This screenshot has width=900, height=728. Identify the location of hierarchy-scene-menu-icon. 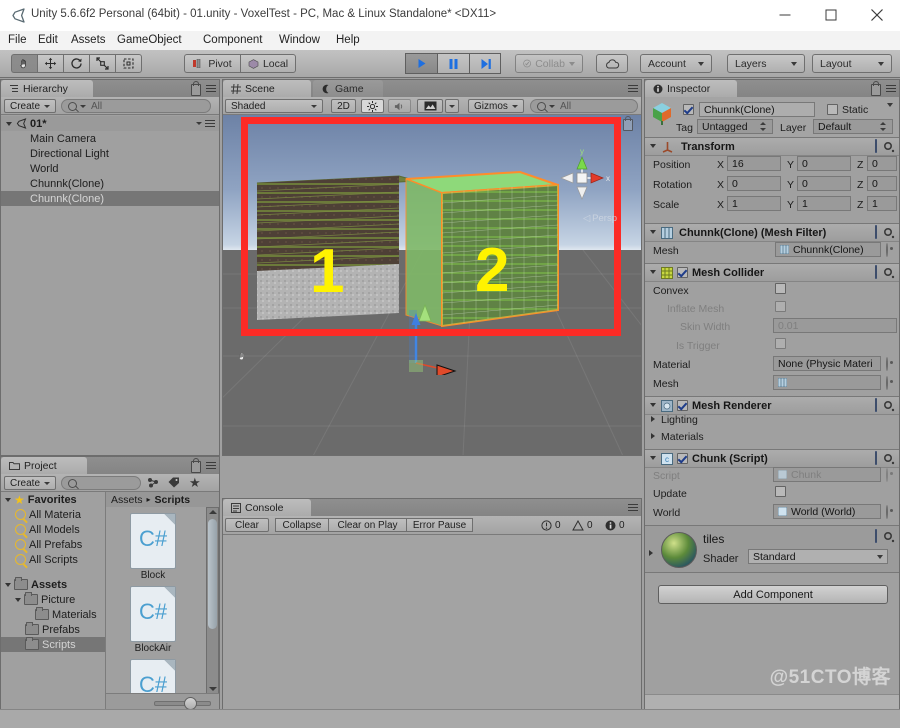
(205, 123).